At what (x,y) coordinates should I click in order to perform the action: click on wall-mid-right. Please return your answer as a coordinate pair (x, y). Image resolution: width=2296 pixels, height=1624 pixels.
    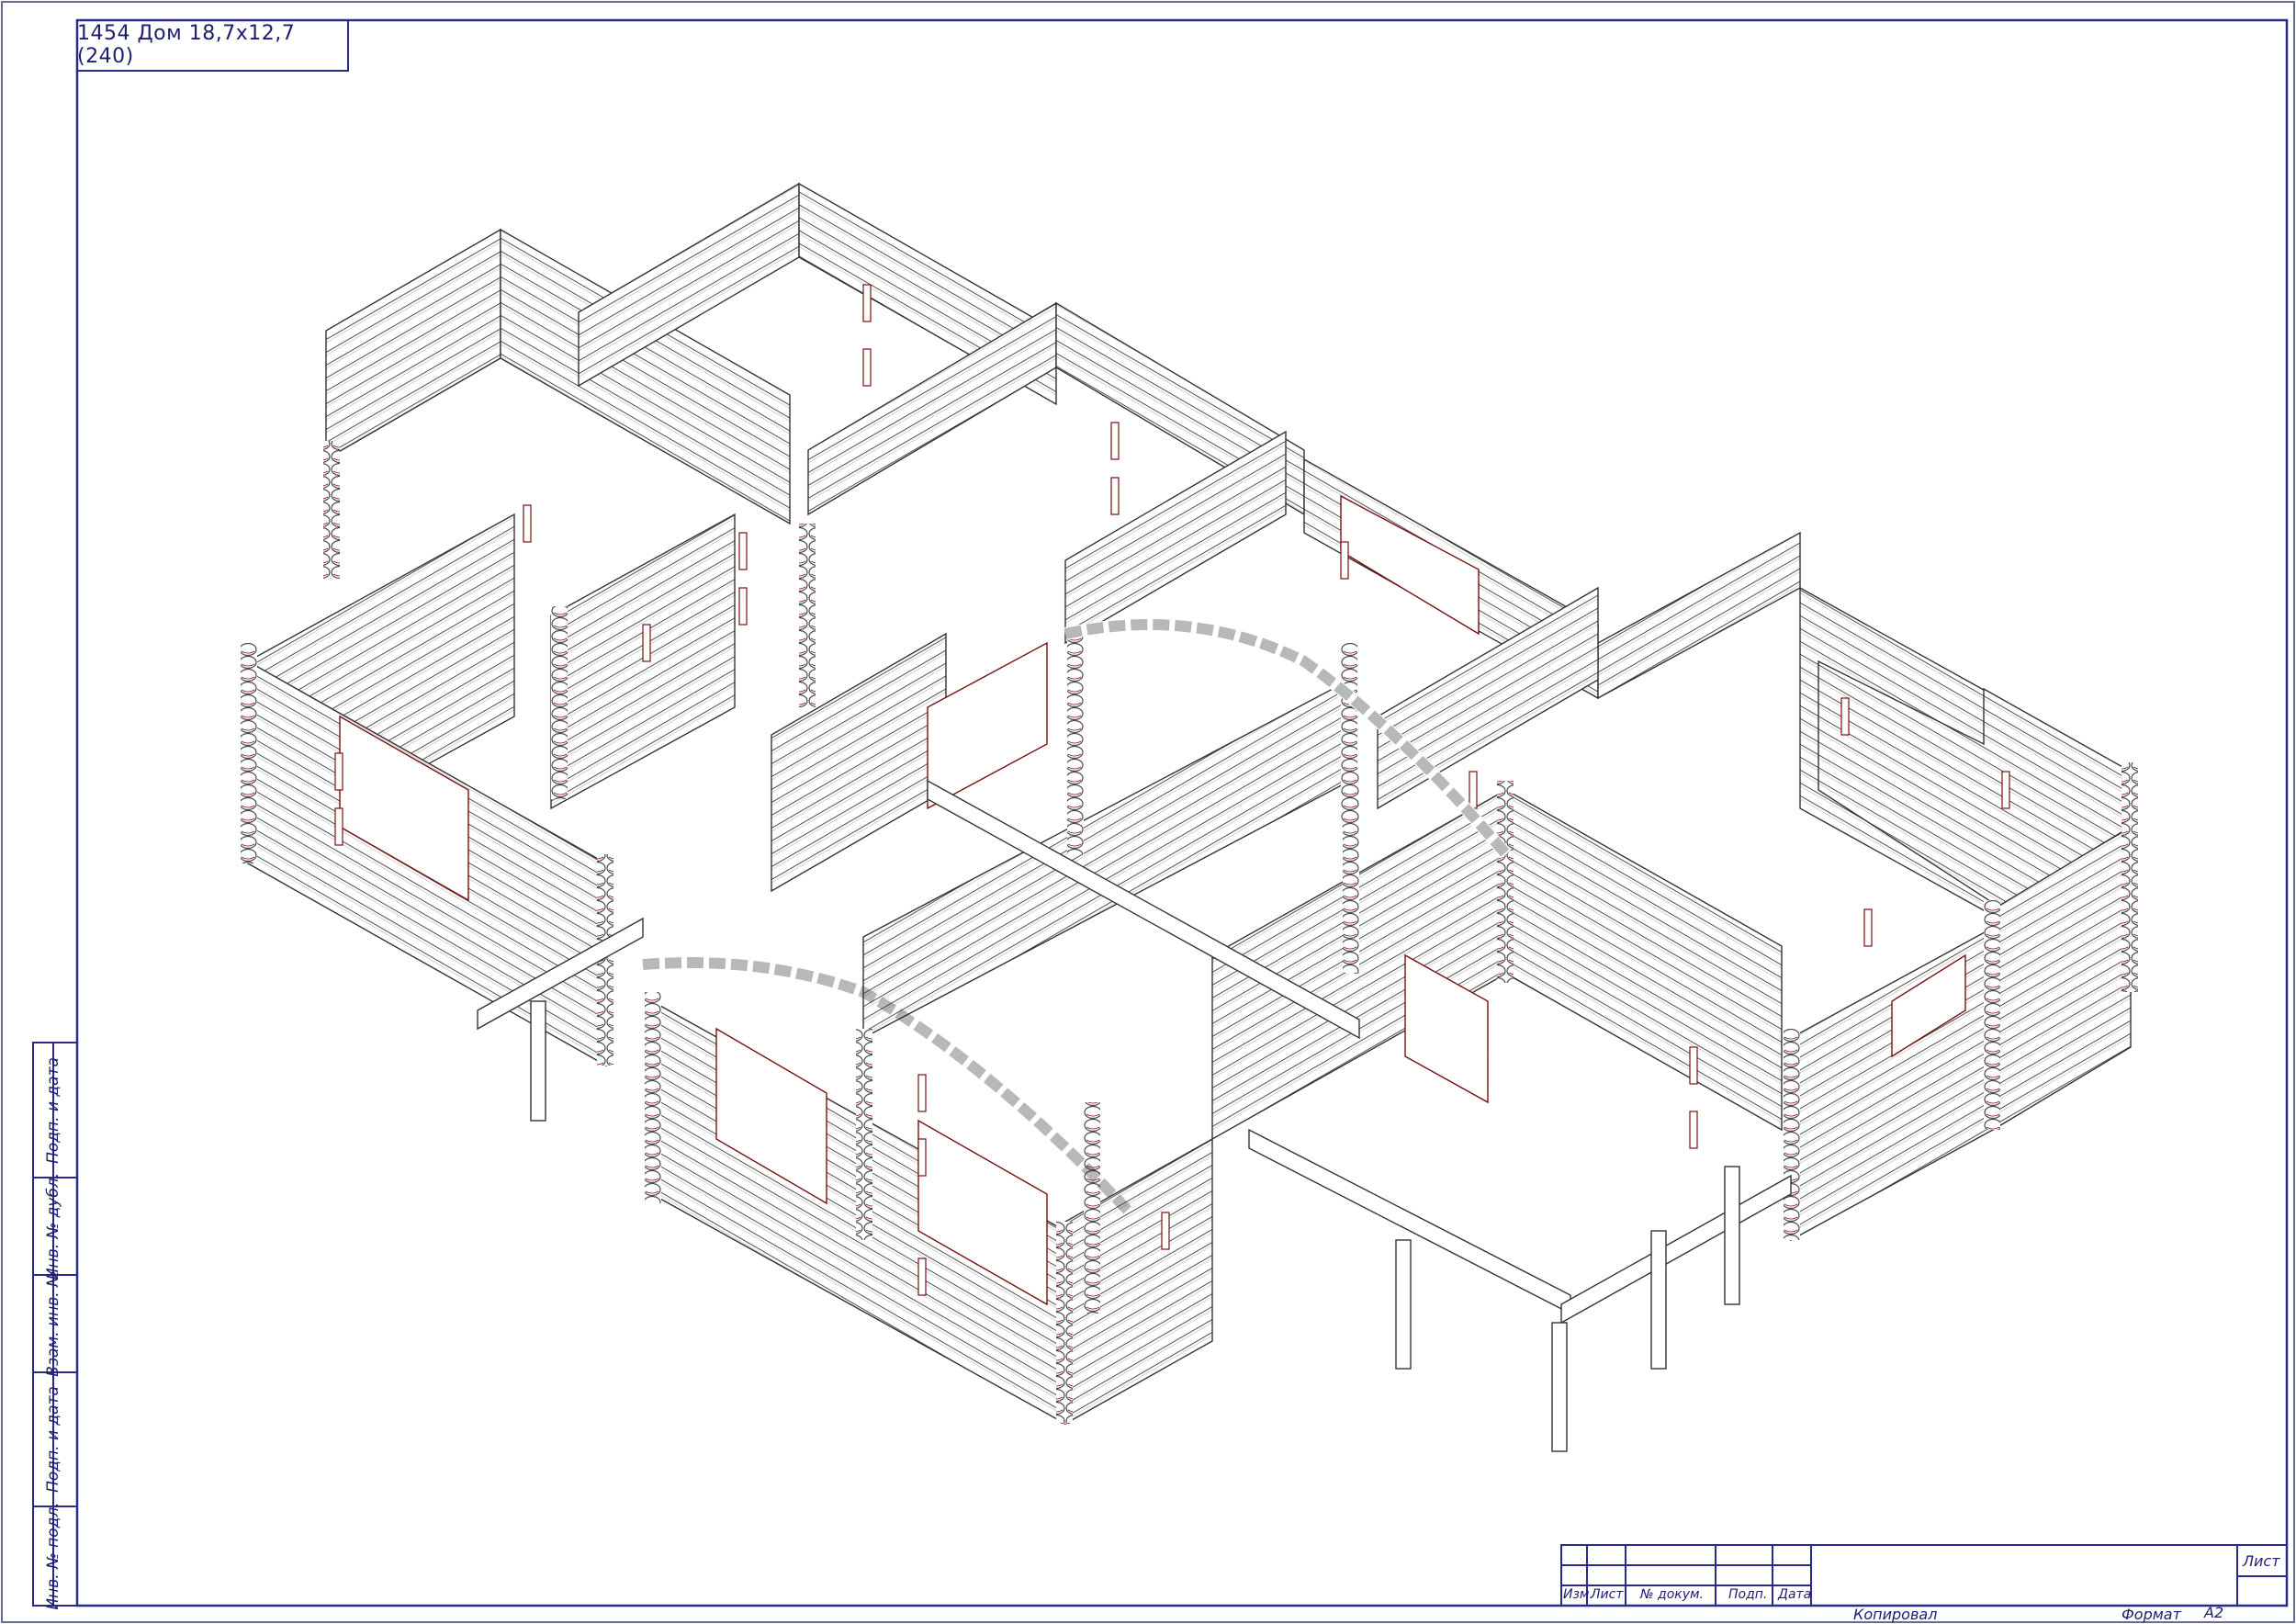
    Looking at the image, I should click on (1644, 960).